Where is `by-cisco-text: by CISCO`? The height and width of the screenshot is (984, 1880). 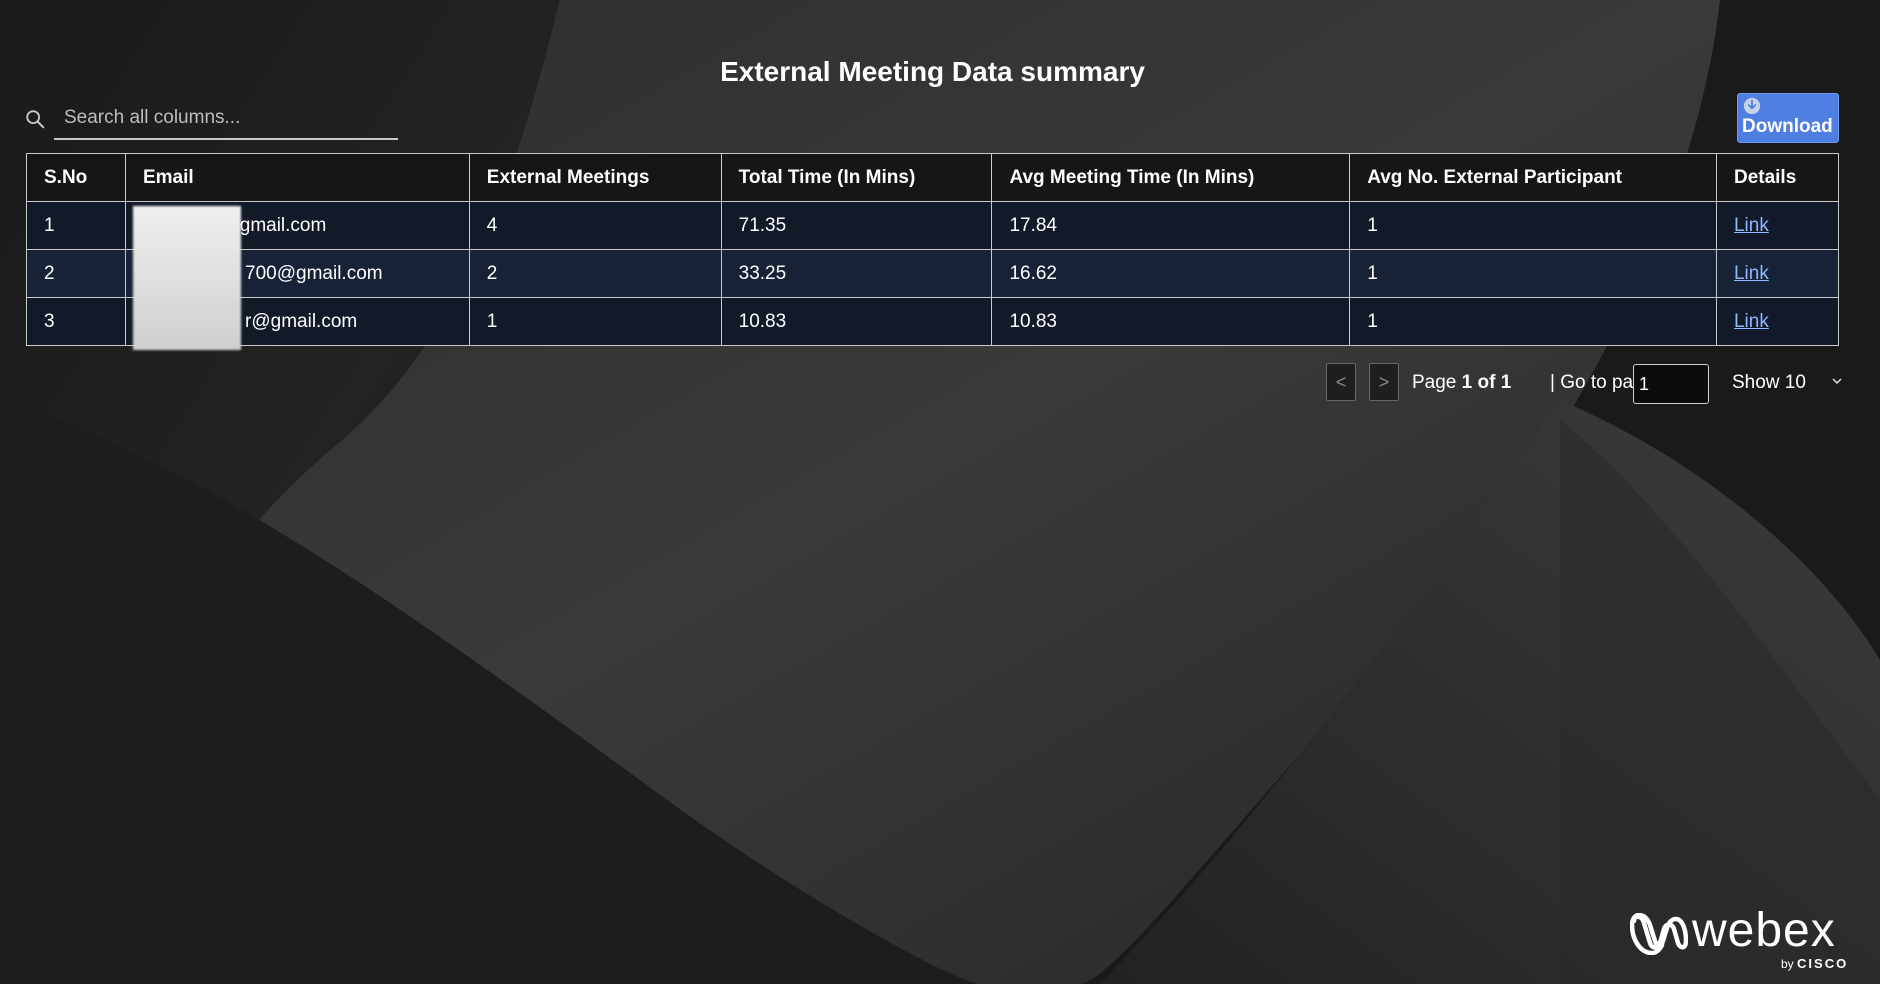 by-cisco-text: by CISCO is located at coordinates (1814, 963).